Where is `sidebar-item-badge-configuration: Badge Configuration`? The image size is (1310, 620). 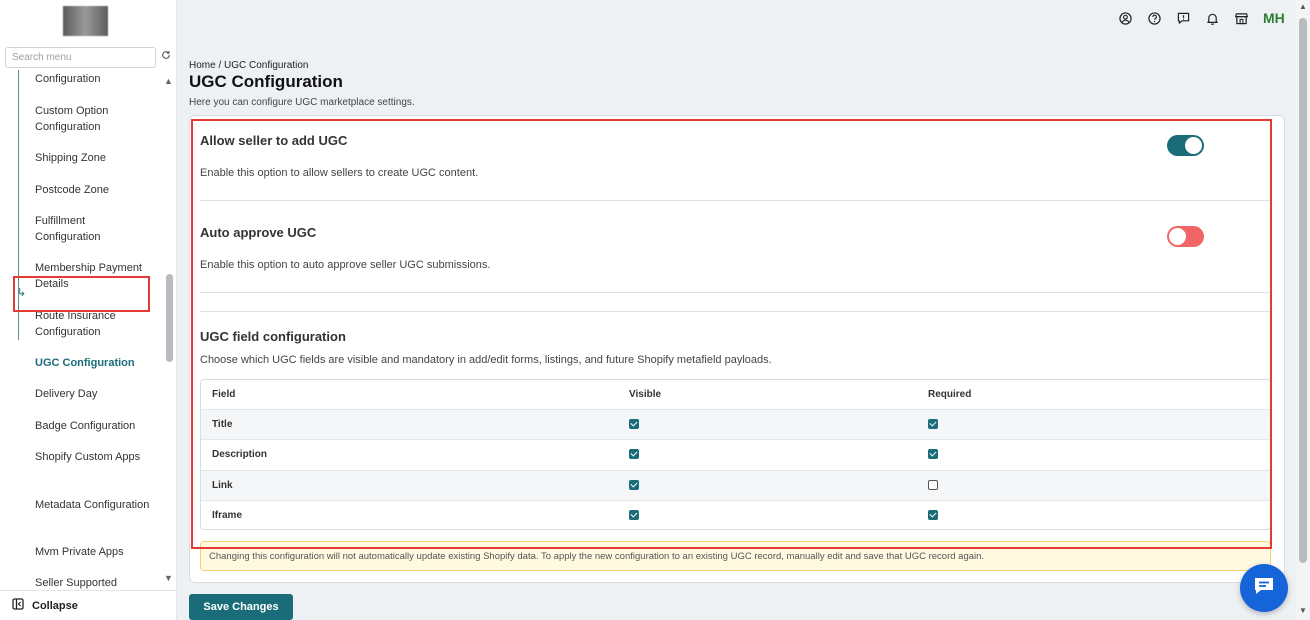
sidebar-item-badge-configuration: Badge Configuration is located at coordinates (92, 427).